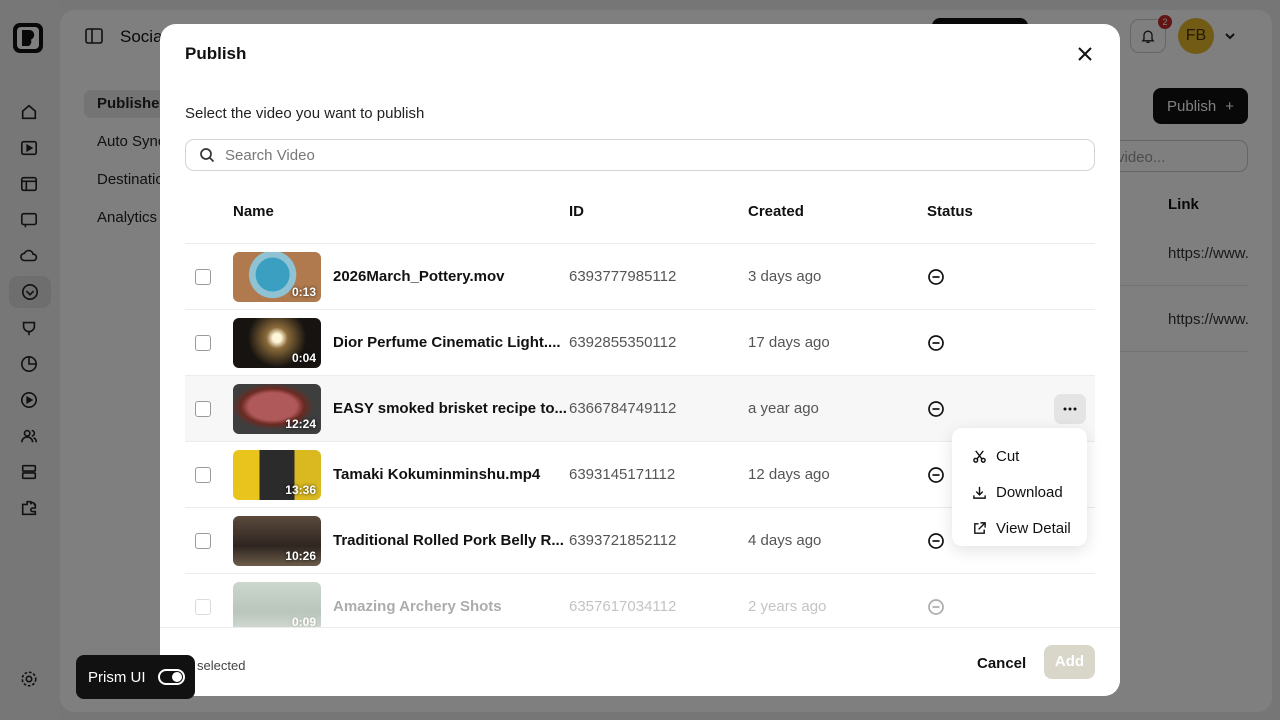 This screenshot has height=720, width=1280. I want to click on search-icon, so click(207, 155).